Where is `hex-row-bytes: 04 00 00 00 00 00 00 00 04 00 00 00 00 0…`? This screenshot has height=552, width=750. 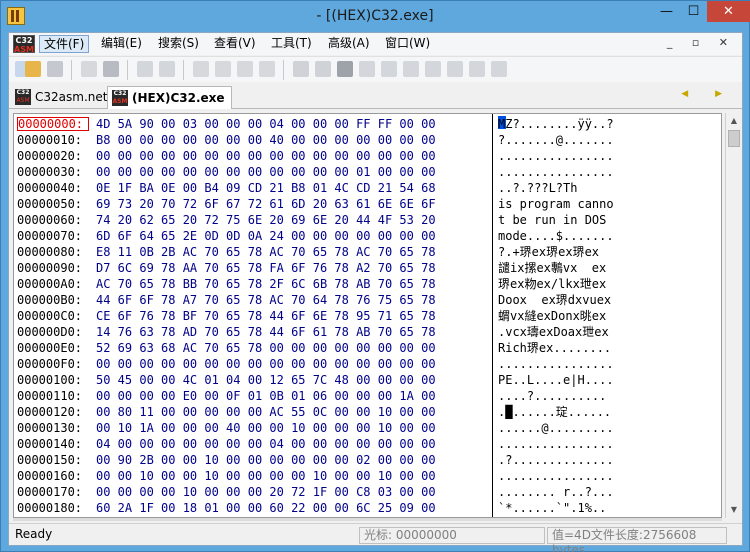 hex-row-bytes: 04 00 00 00 00 00 00 00 04 00 00 00 00 0… is located at coordinates (266, 444).